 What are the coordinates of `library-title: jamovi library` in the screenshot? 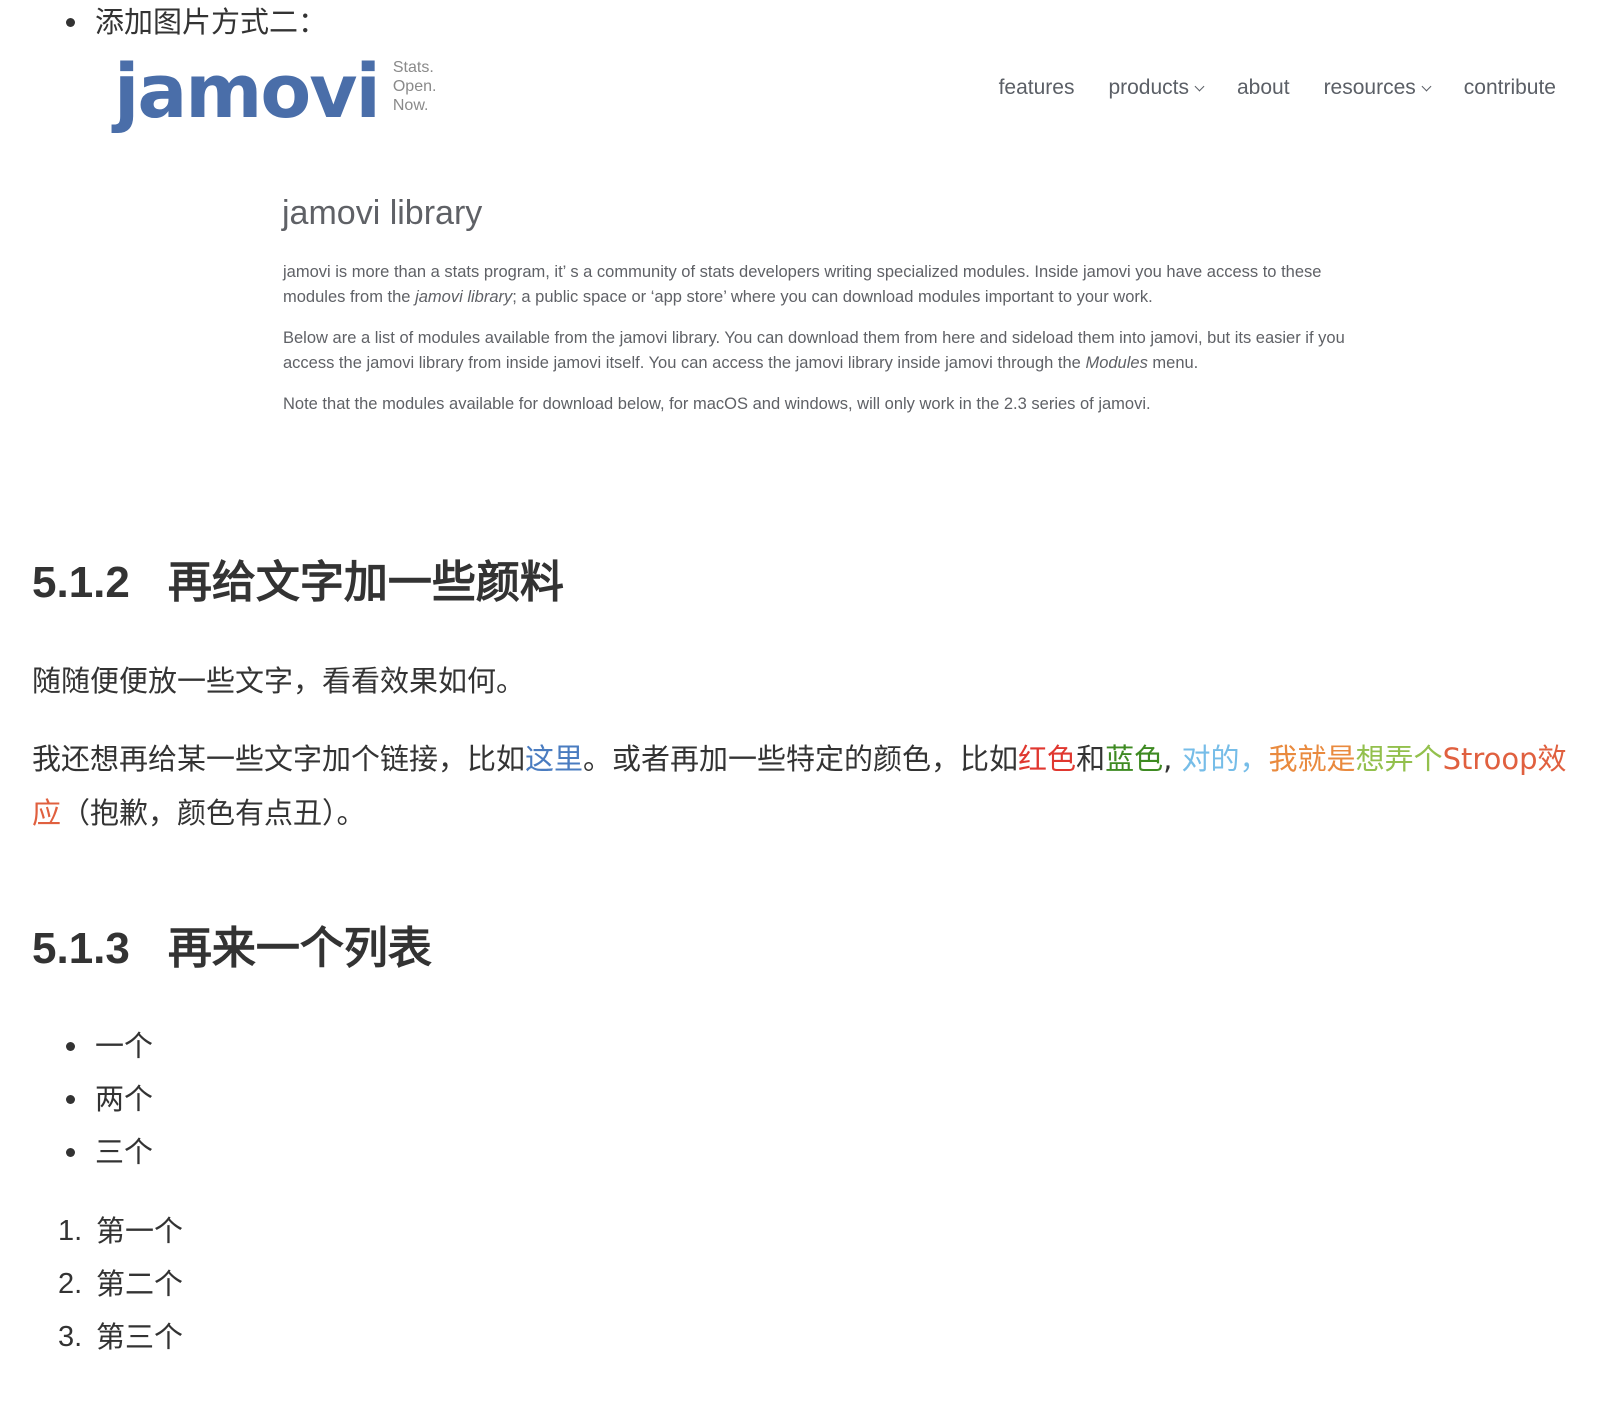 It's located at (382, 213).